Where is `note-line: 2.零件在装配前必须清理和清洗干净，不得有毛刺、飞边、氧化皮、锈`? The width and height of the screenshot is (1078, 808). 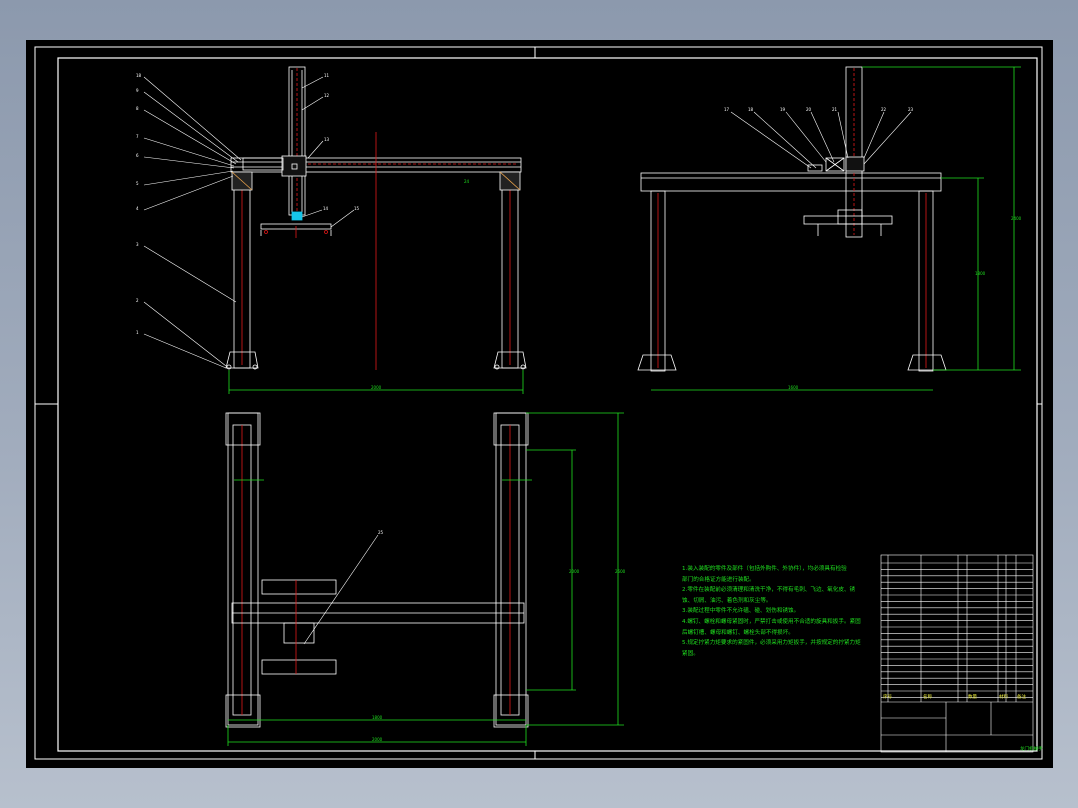 note-line: 2.零件在装配前必须清理和清洗干净，不得有毛刺、飞边、氧化皮、锈 is located at coordinates (769, 590).